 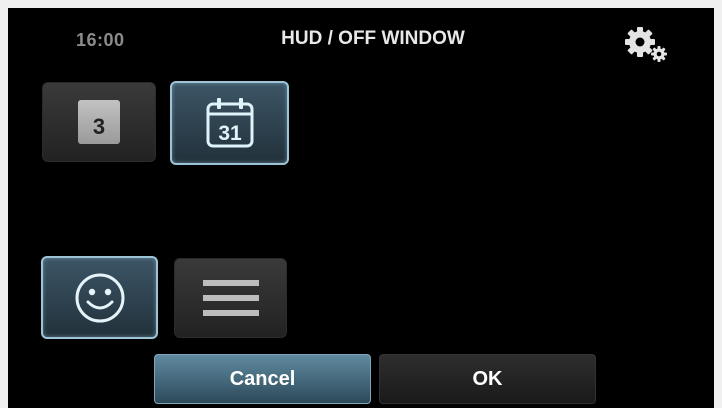 I want to click on gears-icon, so click(x=646, y=44).